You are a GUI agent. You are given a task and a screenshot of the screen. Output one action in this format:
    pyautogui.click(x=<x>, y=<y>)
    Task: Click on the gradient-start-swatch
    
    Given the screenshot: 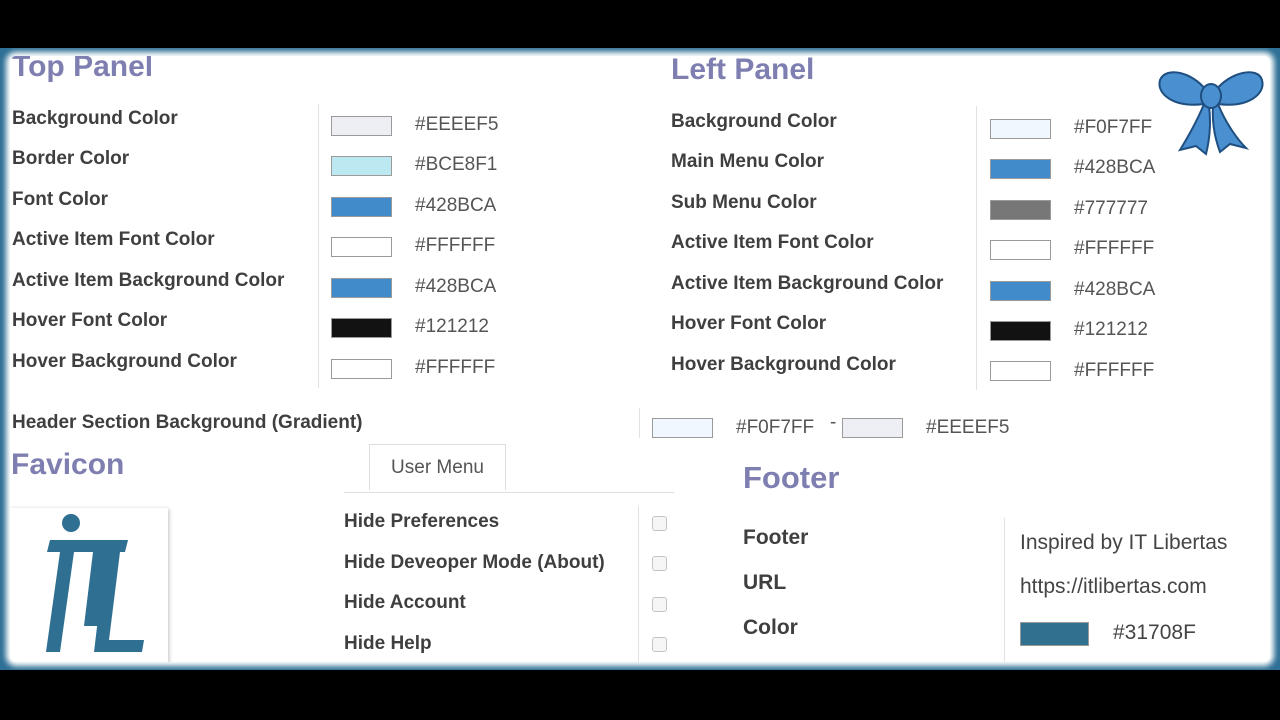 What is the action you would take?
    pyautogui.click(x=682, y=428)
    